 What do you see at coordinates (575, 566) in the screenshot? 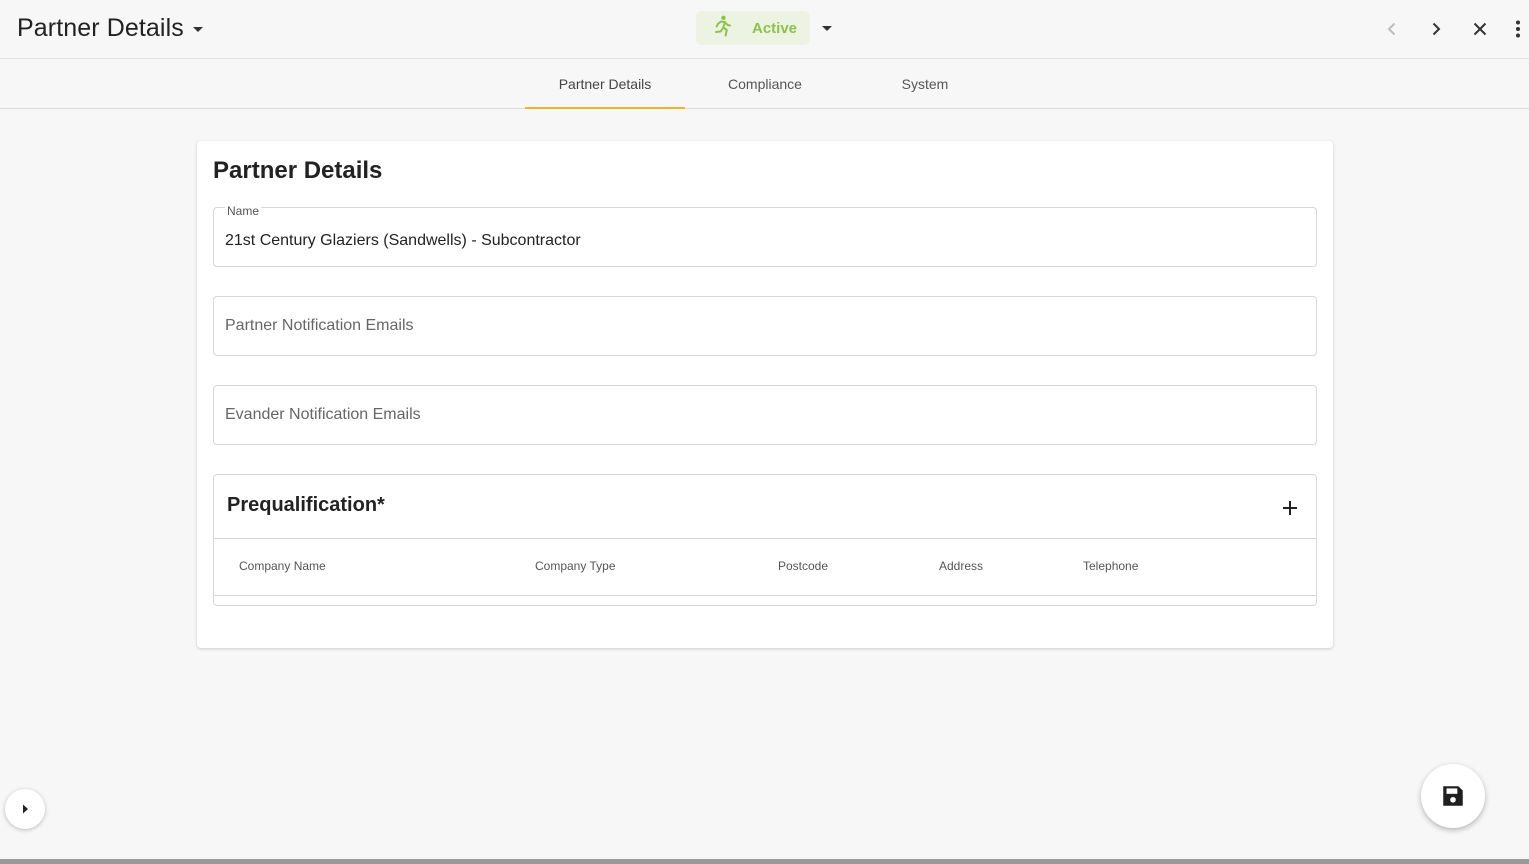
I see `column-header-company-type: Company Type` at bounding box center [575, 566].